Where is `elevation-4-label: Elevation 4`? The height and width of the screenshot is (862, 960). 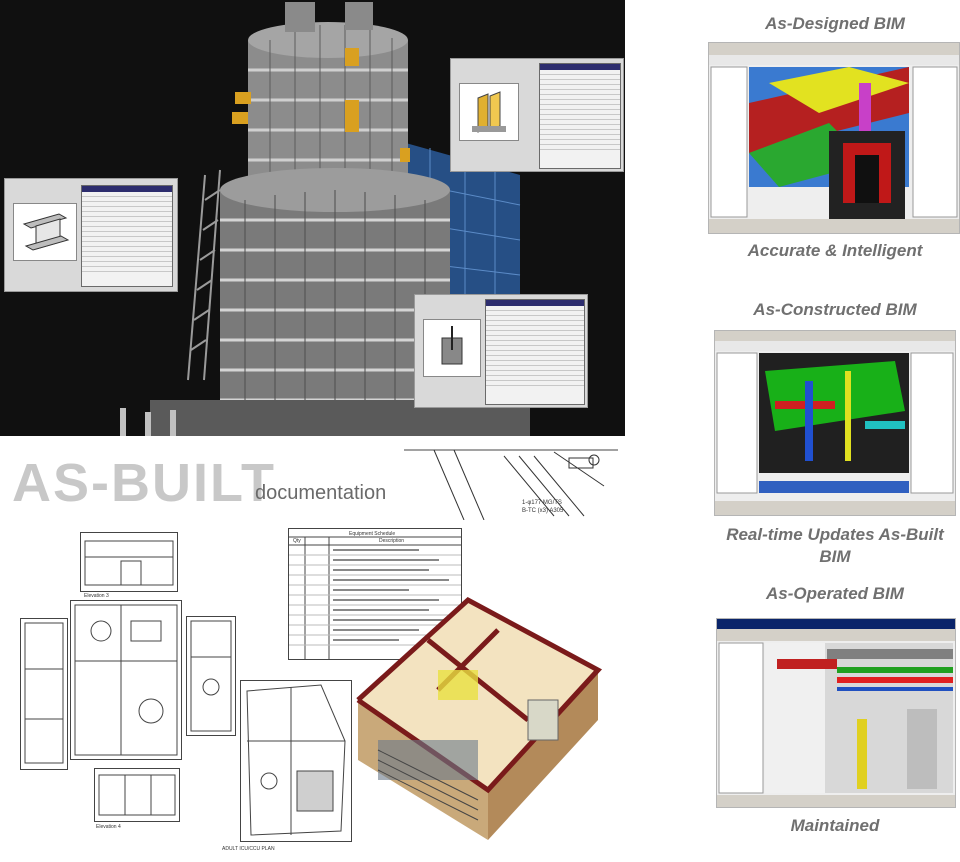
elevation-4-label: Elevation 4 is located at coordinates (108, 827).